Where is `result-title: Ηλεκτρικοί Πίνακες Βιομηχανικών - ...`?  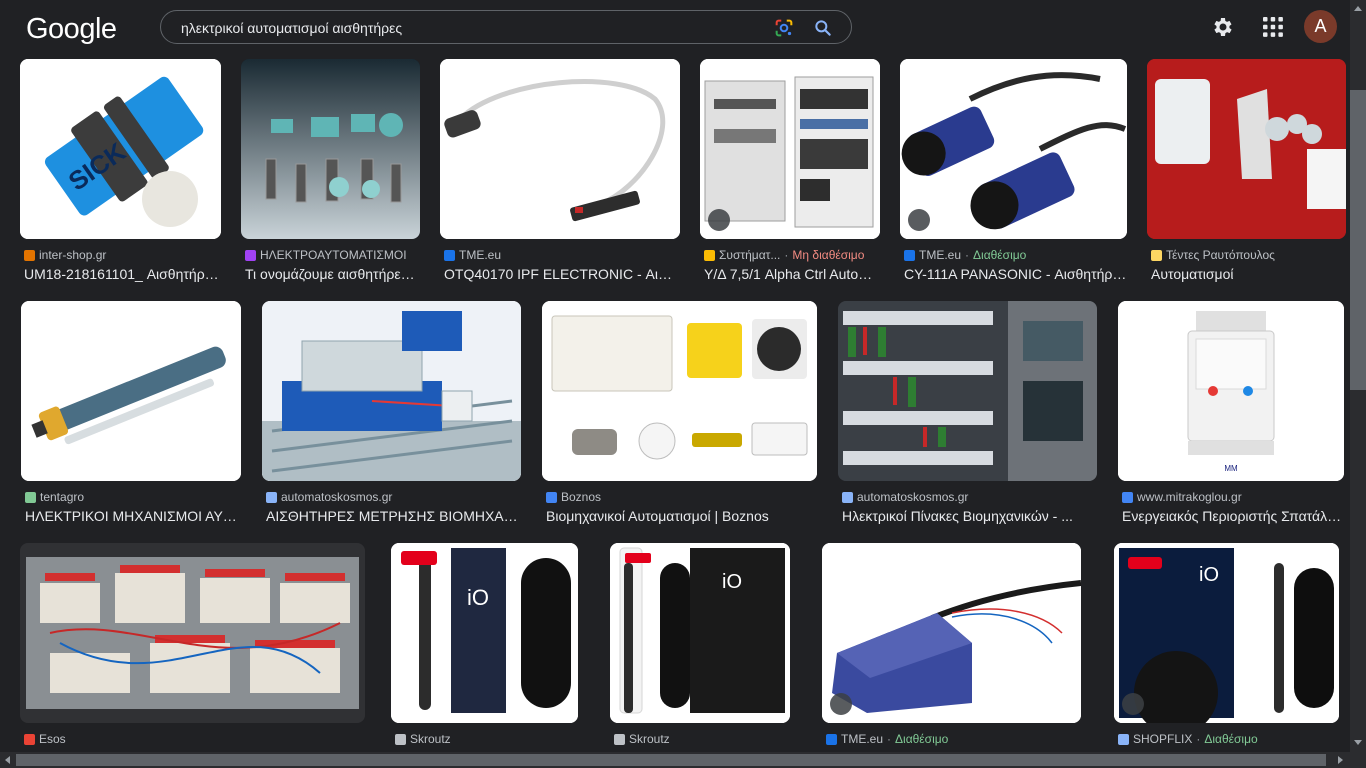
result-title: Ηλεκτρικοί Πίνακες Βιομηχανικών - ... is located at coordinates (969, 517).